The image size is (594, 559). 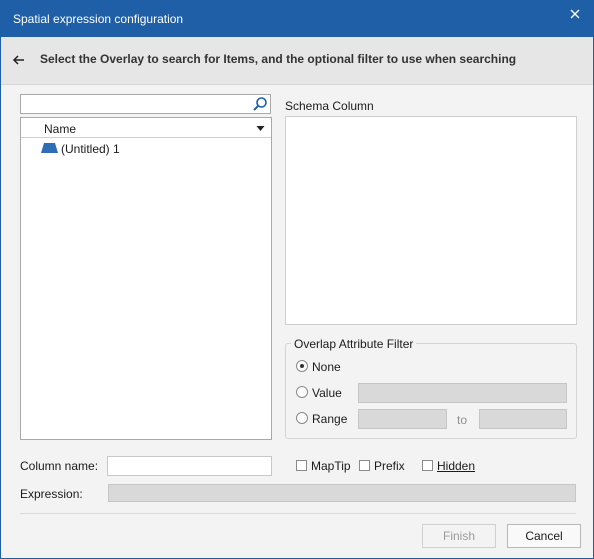 What do you see at coordinates (462, 420) in the screenshot?
I see `range-to-label: to` at bounding box center [462, 420].